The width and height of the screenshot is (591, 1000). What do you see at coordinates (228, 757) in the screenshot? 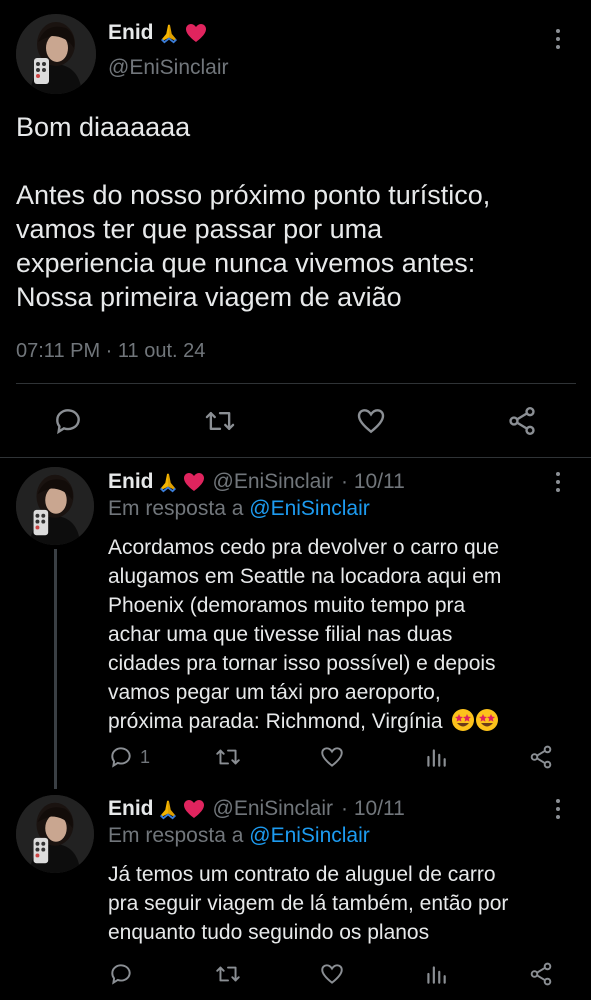
I see `reply-1-retweet-icon` at bounding box center [228, 757].